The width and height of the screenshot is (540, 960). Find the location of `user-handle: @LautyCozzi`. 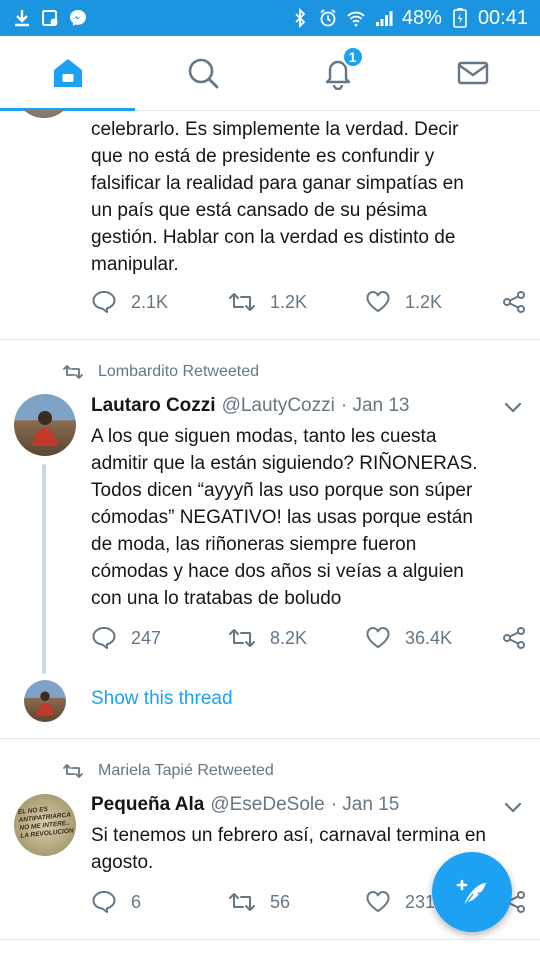

user-handle: @LautyCozzi is located at coordinates (278, 406).